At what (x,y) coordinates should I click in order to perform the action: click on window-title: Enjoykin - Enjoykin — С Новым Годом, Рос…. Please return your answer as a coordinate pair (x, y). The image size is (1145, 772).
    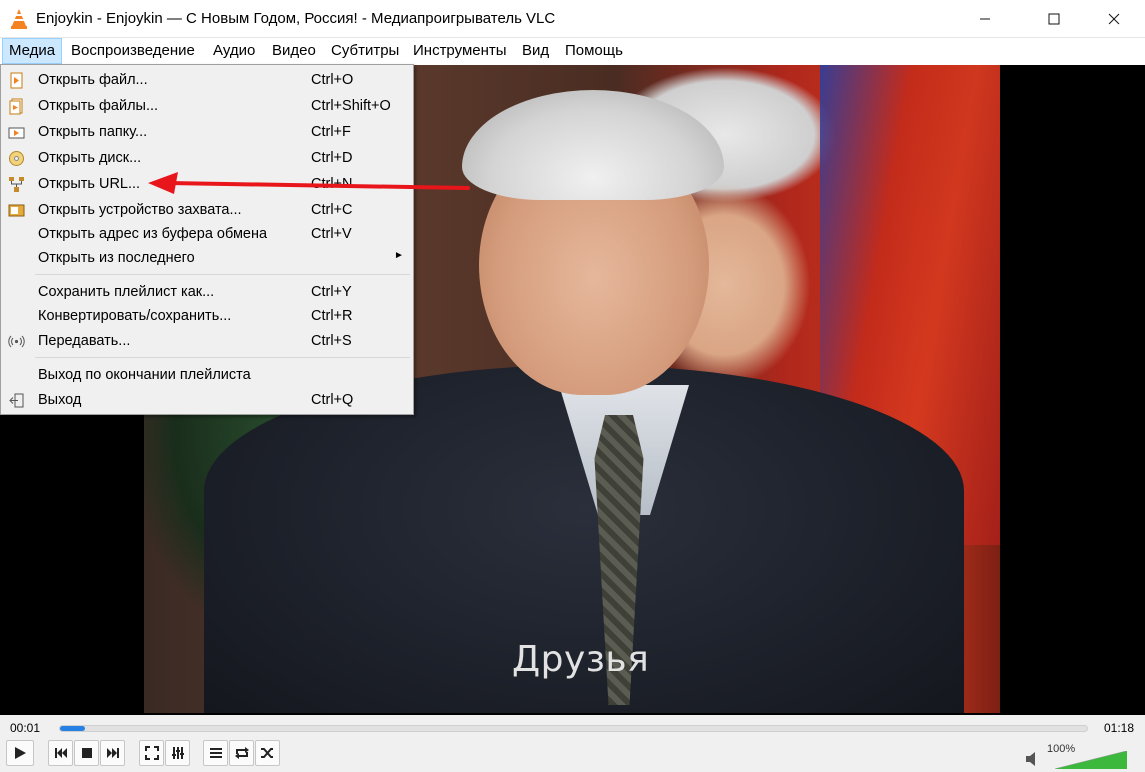
    Looking at the image, I should click on (296, 18).